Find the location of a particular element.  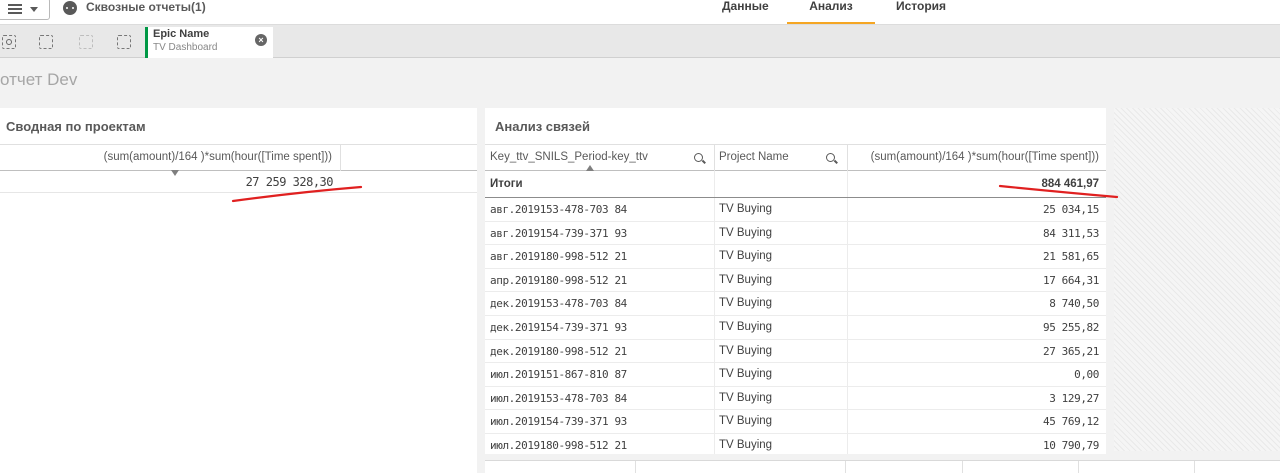

column-header-project: Project Name is located at coordinates (781, 158).